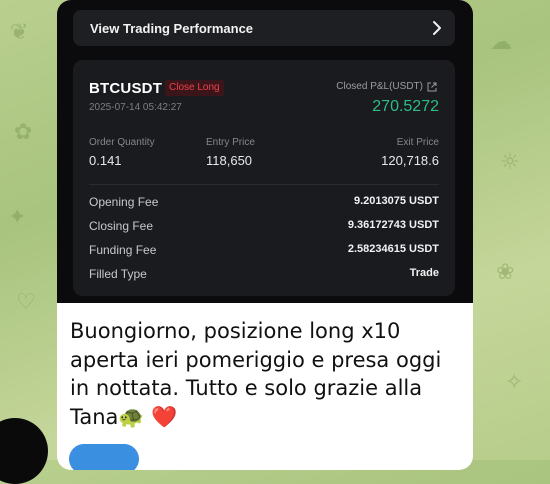 The width and height of the screenshot is (550, 484). What do you see at coordinates (122, 142) in the screenshot?
I see `order-quantity-label: Order Quantity` at bounding box center [122, 142].